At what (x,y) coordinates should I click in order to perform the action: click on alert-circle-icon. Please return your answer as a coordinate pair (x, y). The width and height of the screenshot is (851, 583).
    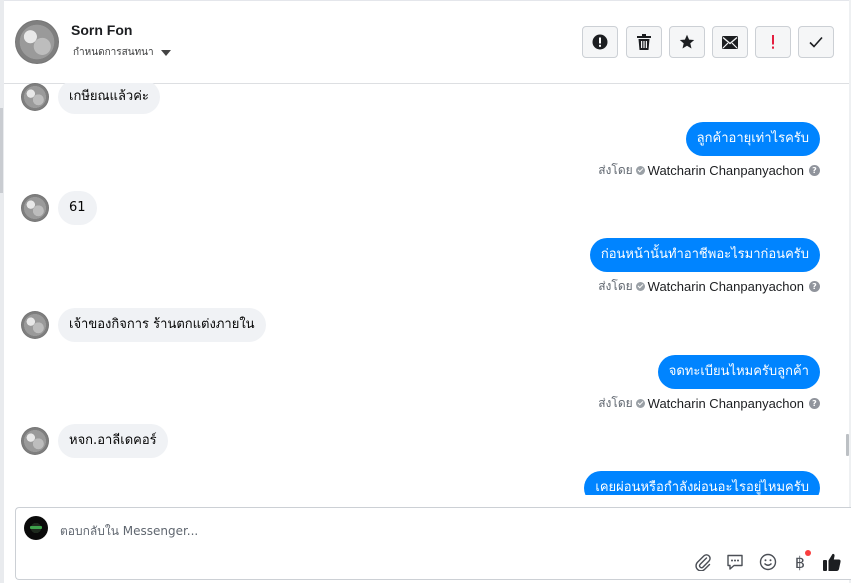
    Looking at the image, I should click on (600, 42).